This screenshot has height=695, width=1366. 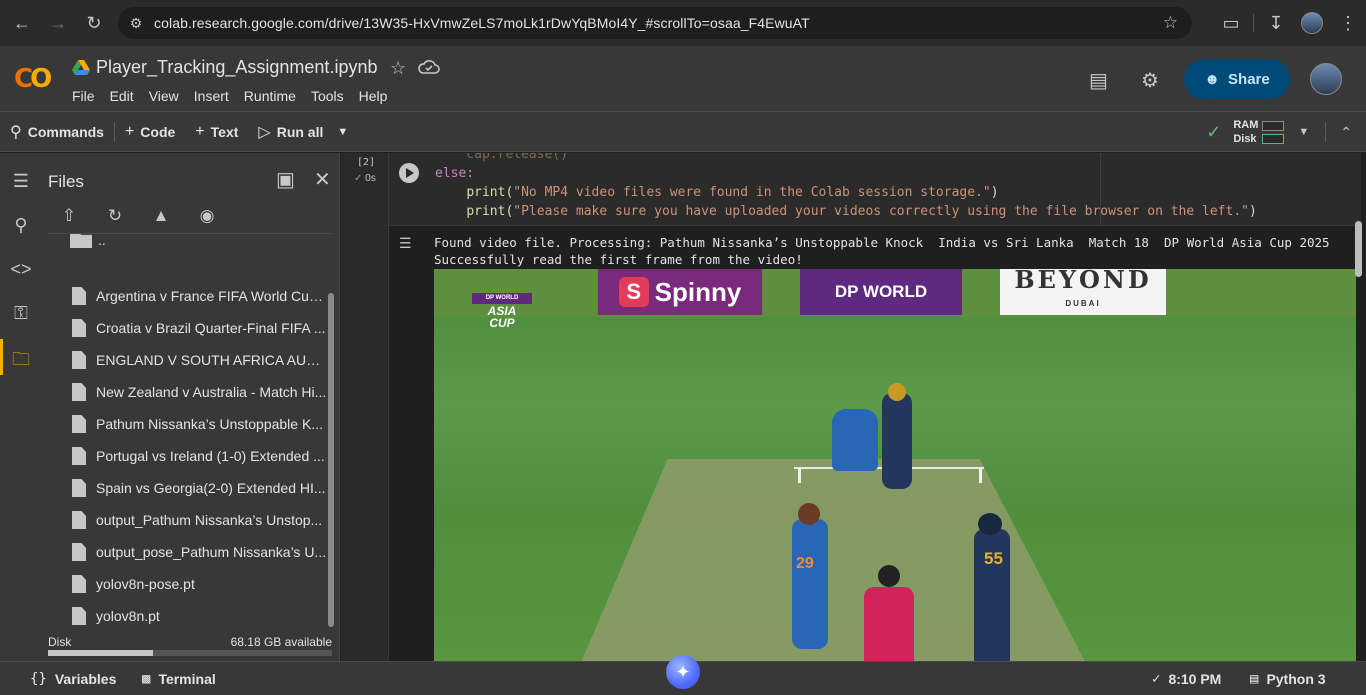 What do you see at coordinates (273, 96) in the screenshot?
I see `menu-runtime: Runtime` at bounding box center [273, 96].